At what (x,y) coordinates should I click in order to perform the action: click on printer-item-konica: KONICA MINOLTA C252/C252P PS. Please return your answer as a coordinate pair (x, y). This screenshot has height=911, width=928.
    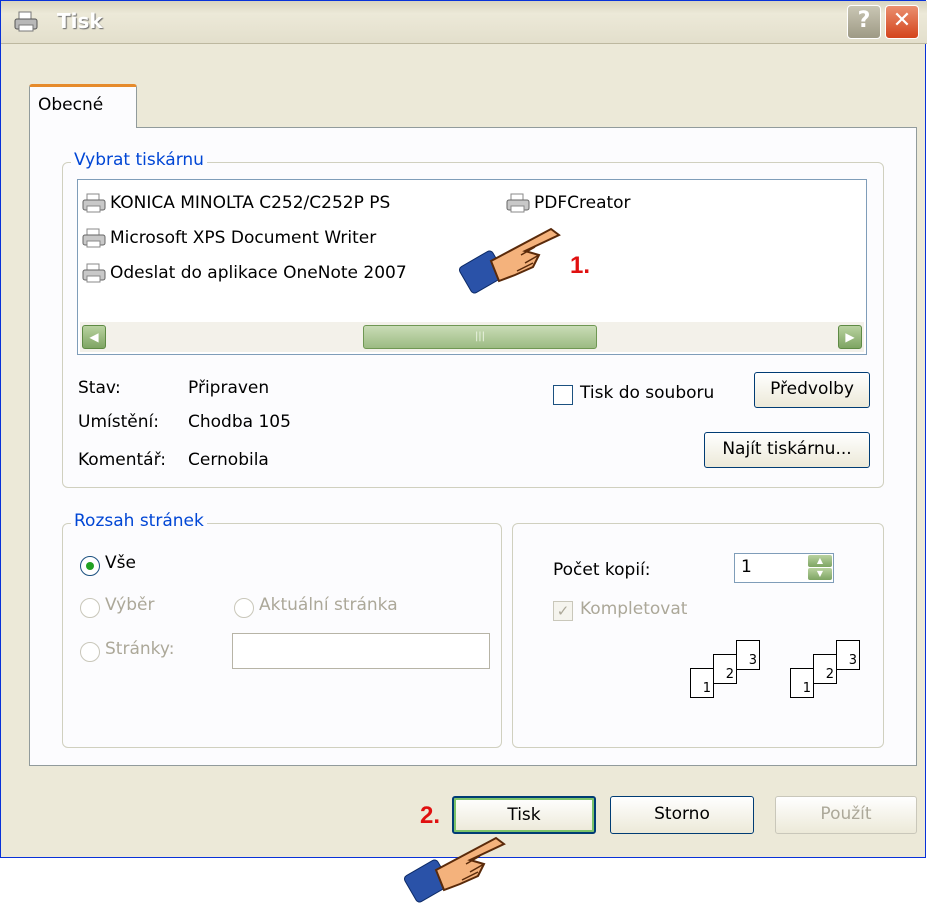
    Looking at the image, I should click on (236, 203).